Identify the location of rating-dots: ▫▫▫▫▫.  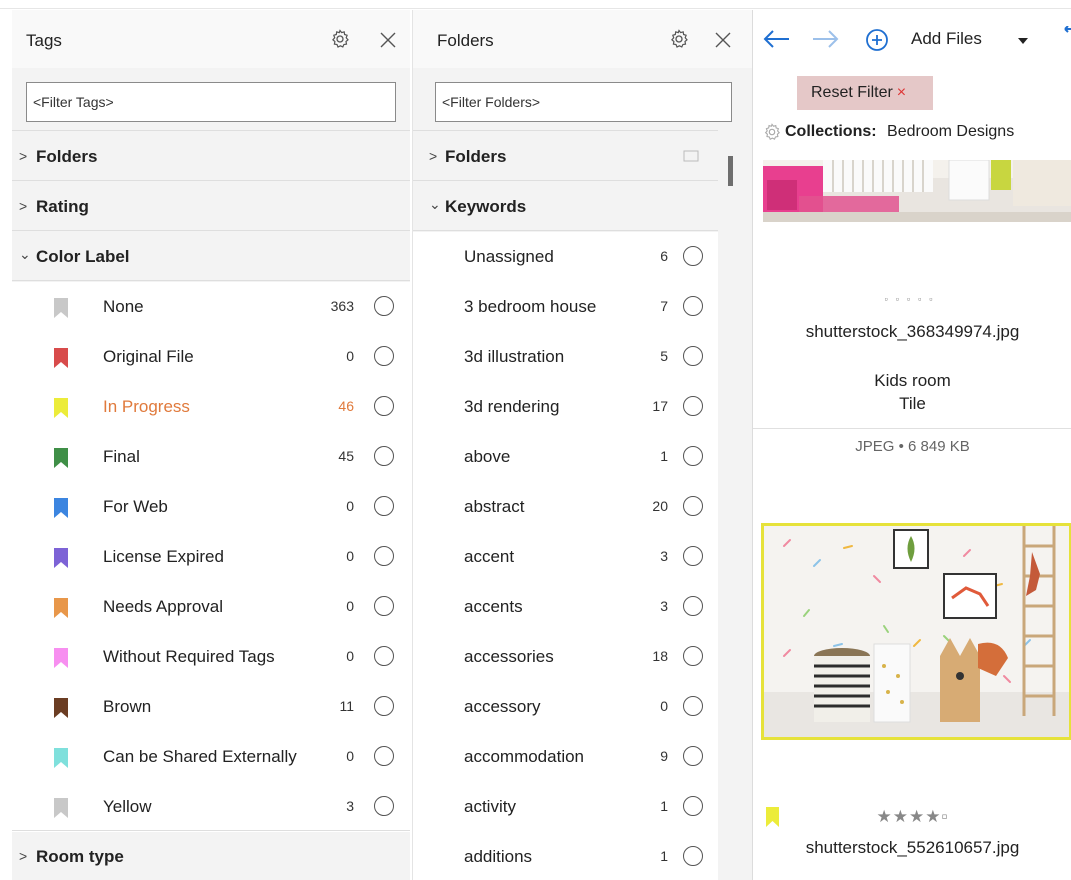
(912, 299).